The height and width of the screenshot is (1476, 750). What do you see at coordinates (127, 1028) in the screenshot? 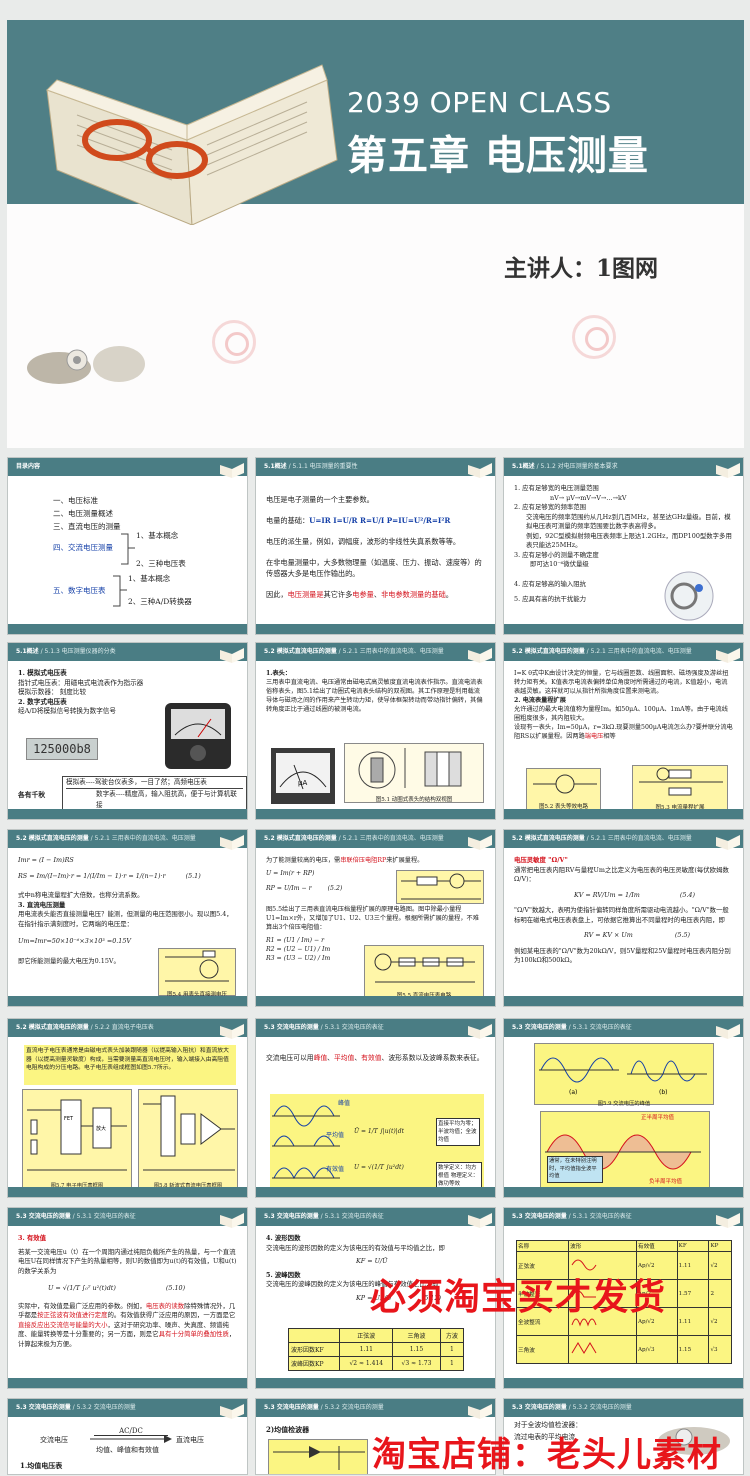
I see `slide-header-bar: 5.2 模拟式直流电压的测量 / 5.2.2 直流电子电压表` at bounding box center [127, 1028].